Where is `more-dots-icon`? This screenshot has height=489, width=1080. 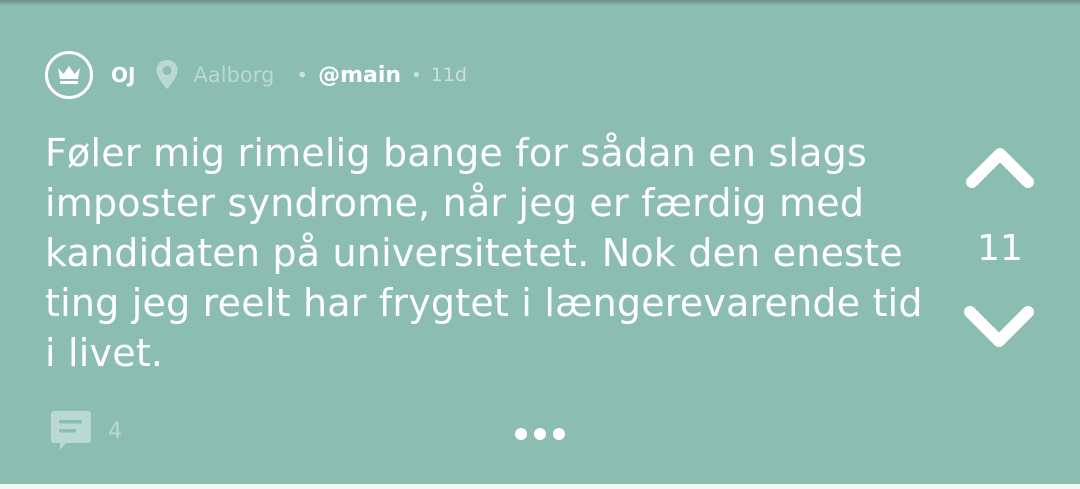
more-dots-icon is located at coordinates (540, 434).